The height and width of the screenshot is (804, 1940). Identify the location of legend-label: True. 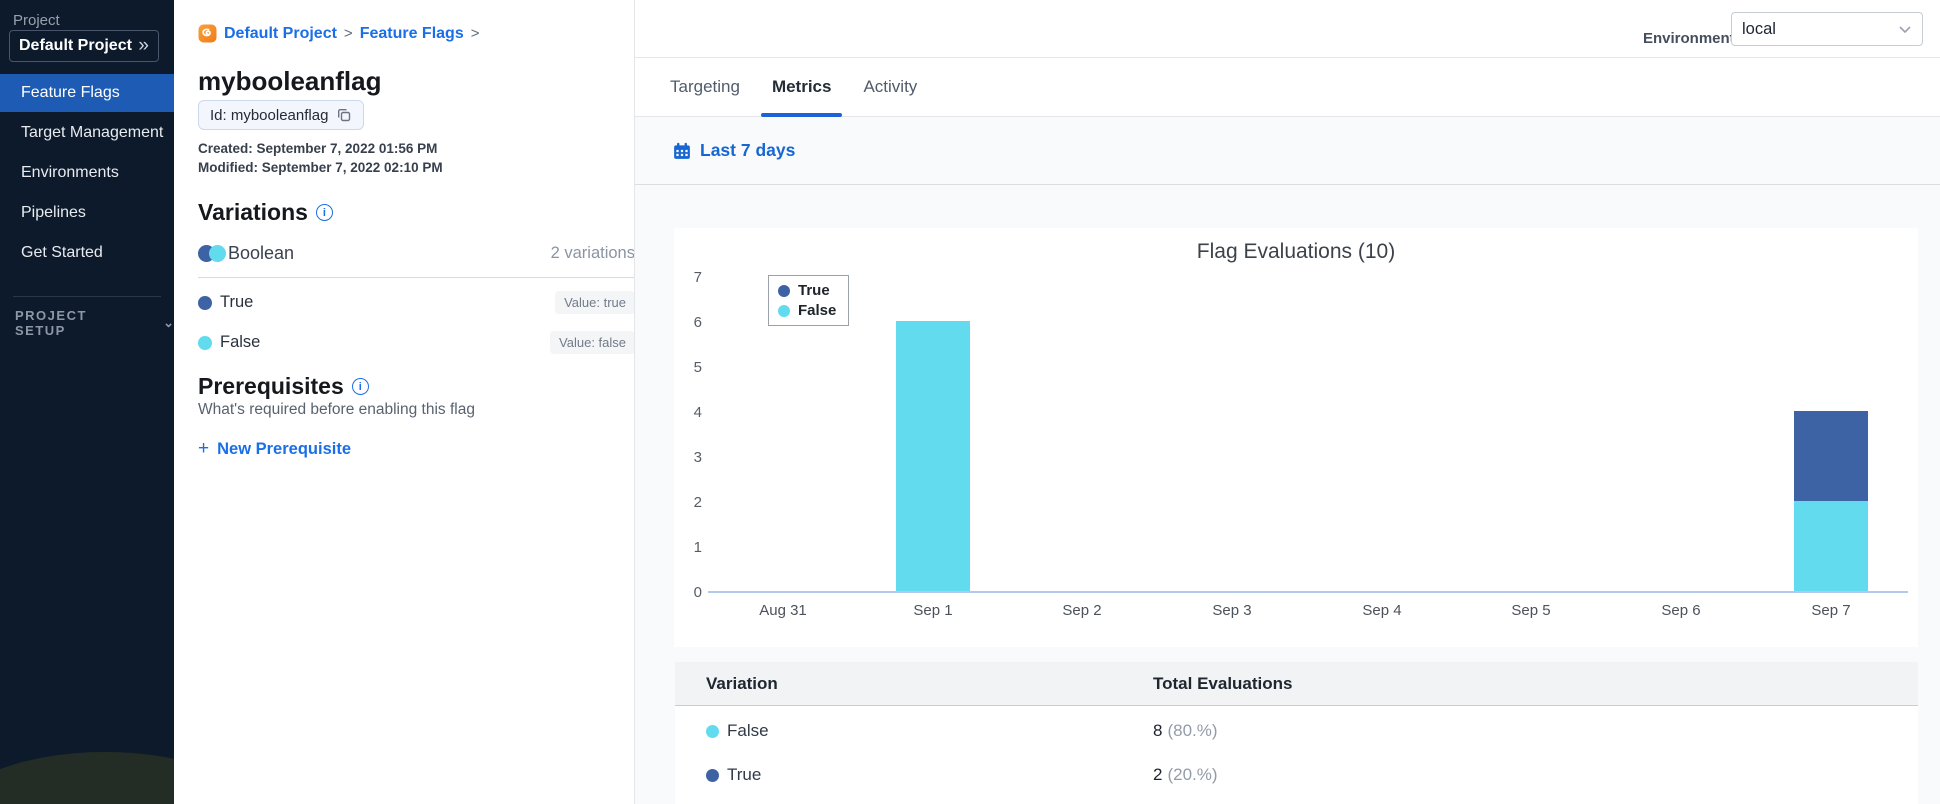
(814, 290).